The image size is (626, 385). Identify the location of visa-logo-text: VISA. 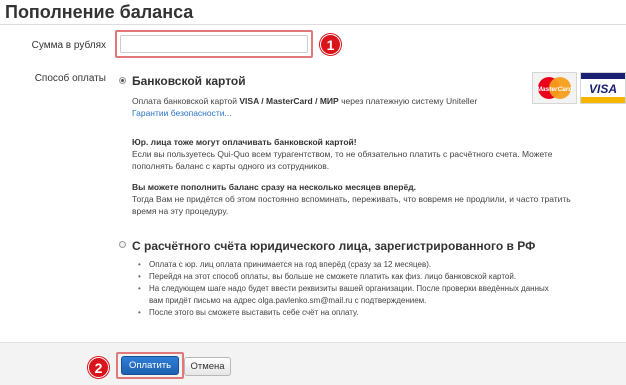
(603, 89).